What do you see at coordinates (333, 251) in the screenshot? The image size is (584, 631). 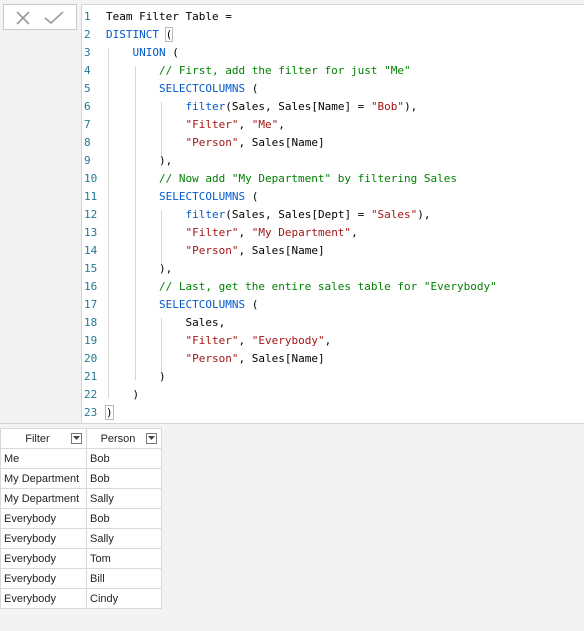 I see `code-line: 14 "Person", Sales[Name]` at bounding box center [333, 251].